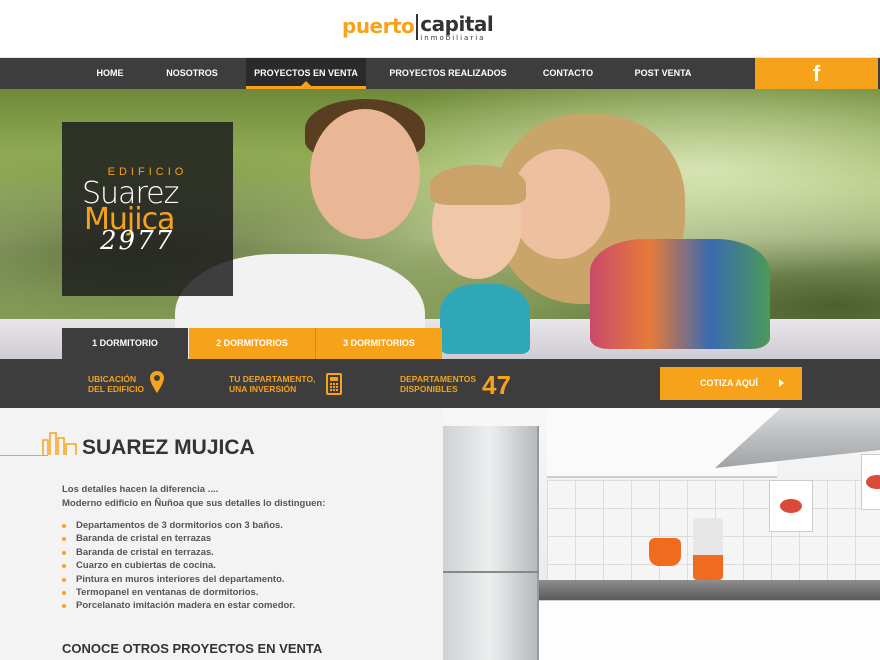 The width and height of the screenshot is (880, 660). I want to click on kitchen-counter, so click(709, 590).